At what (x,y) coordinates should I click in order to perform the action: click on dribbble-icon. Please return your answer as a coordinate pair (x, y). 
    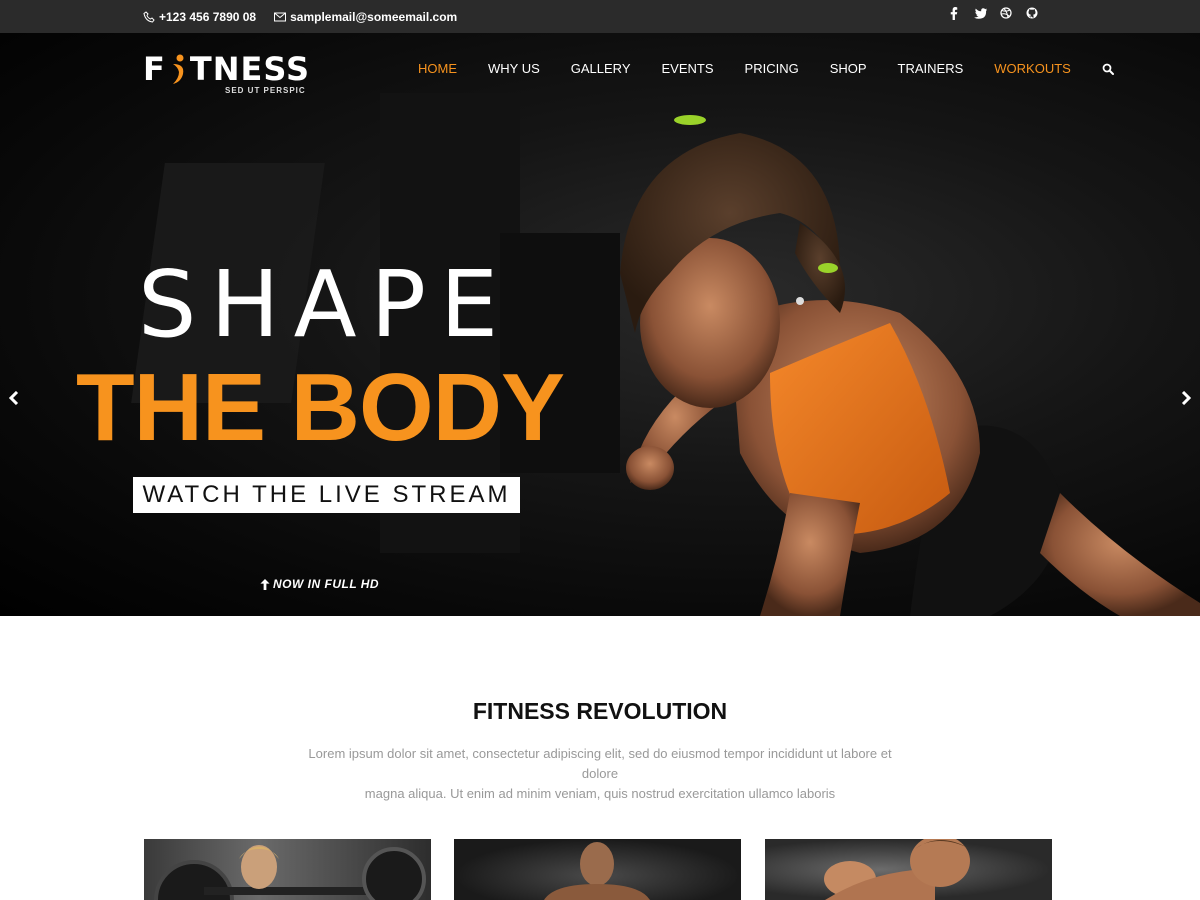
    Looking at the image, I should click on (1006, 13).